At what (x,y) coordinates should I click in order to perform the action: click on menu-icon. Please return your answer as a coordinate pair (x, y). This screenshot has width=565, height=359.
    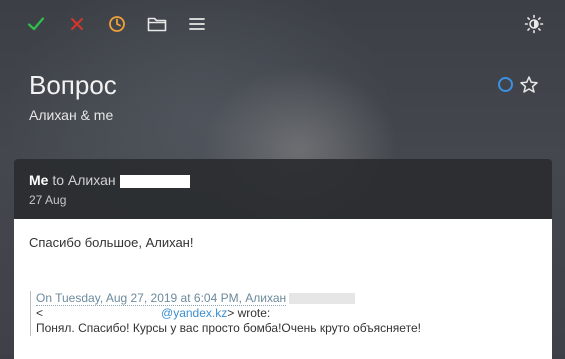
    Looking at the image, I should click on (197, 24).